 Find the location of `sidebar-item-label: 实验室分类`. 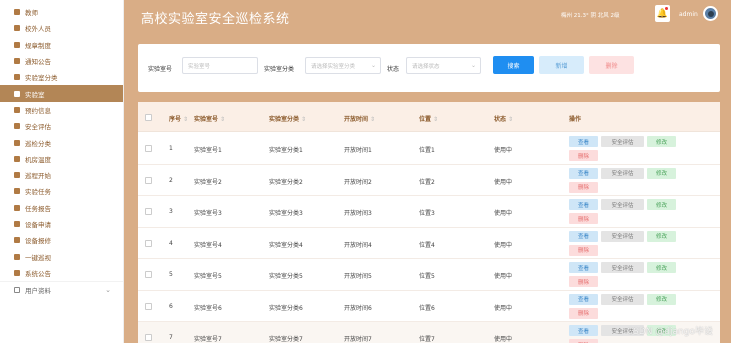

sidebar-item-label: 实验室分类 is located at coordinates (41, 78).